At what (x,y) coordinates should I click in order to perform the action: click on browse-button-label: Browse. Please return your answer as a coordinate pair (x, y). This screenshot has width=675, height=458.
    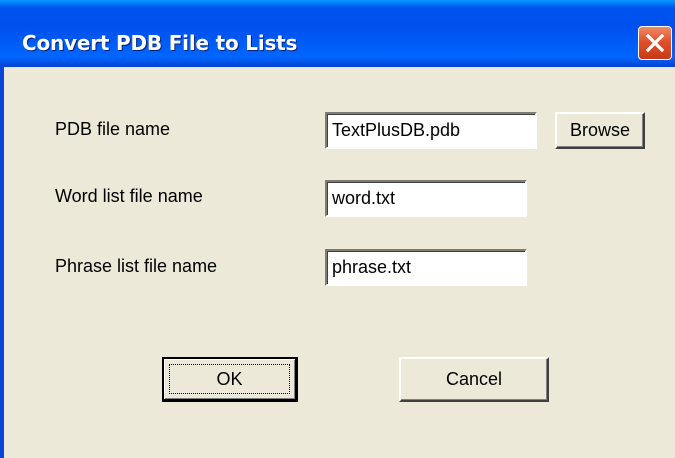
    Looking at the image, I should click on (600, 130).